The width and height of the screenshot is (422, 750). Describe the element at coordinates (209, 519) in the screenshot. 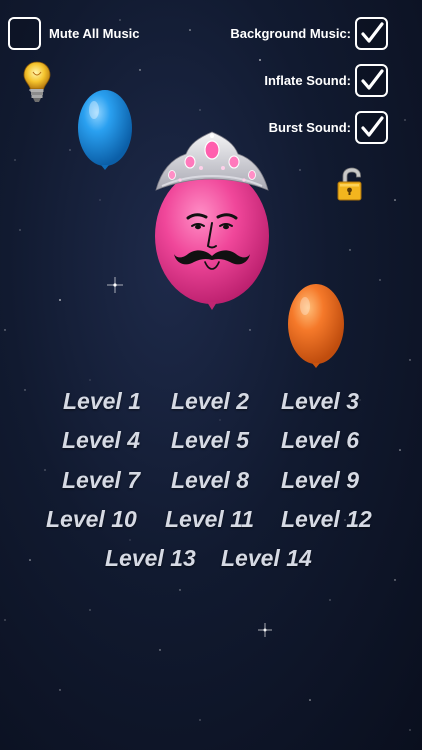

I see `level-11-button: Level 11` at that location.